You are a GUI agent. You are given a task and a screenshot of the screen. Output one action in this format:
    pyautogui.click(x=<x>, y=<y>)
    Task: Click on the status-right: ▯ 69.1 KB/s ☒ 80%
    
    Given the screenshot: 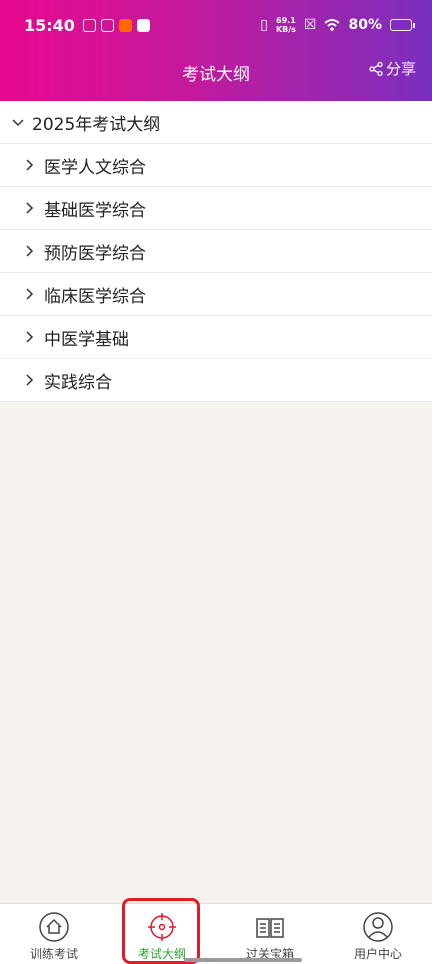 What is the action you would take?
    pyautogui.click(x=337, y=25)
    